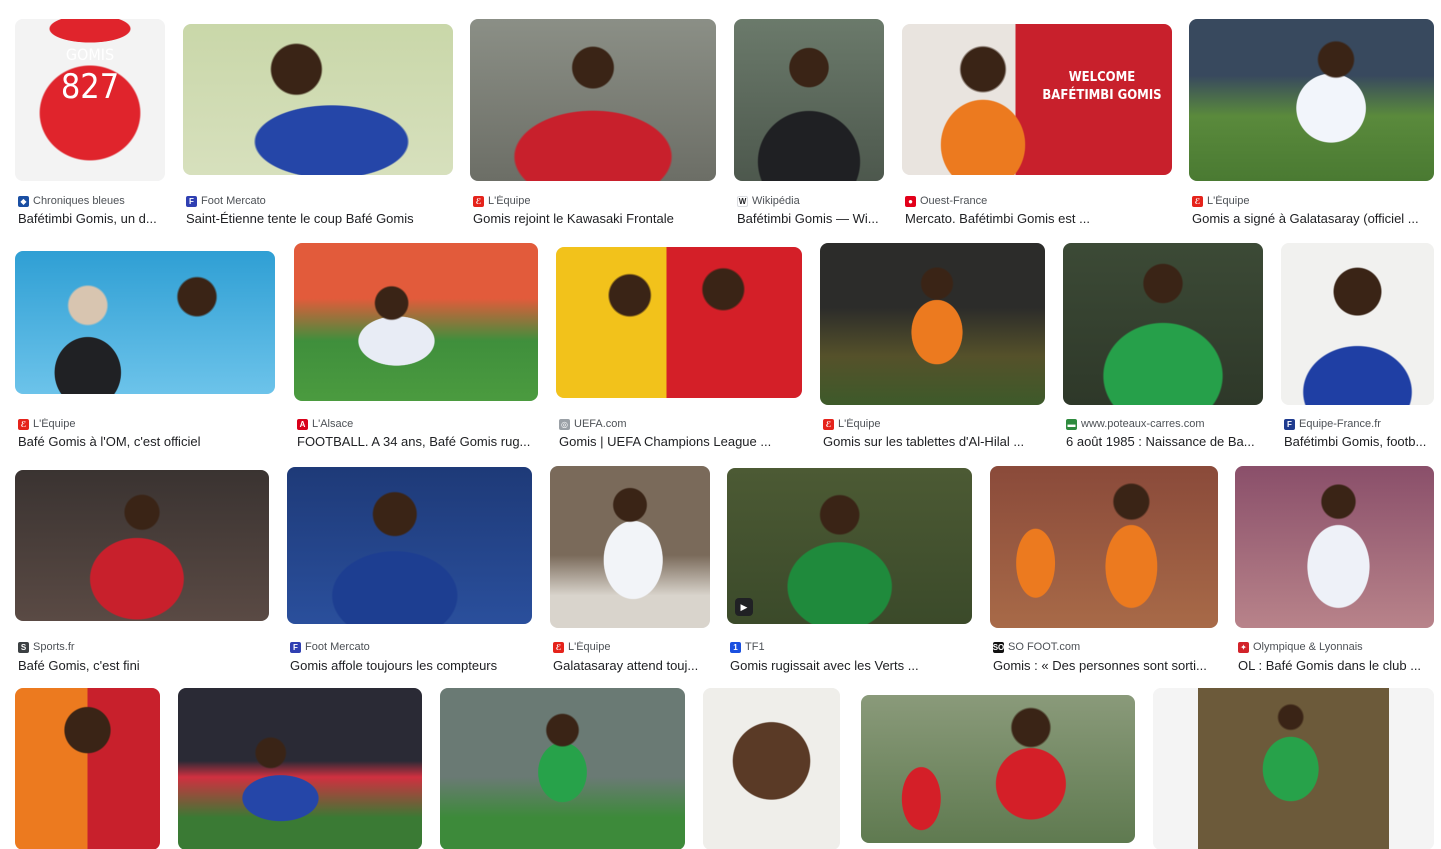  What do you see at coordinates (143, 665) in the screenshot?
I see `result-title: Bafé Gomis, c'est fini` at bounding box center [143, 665].